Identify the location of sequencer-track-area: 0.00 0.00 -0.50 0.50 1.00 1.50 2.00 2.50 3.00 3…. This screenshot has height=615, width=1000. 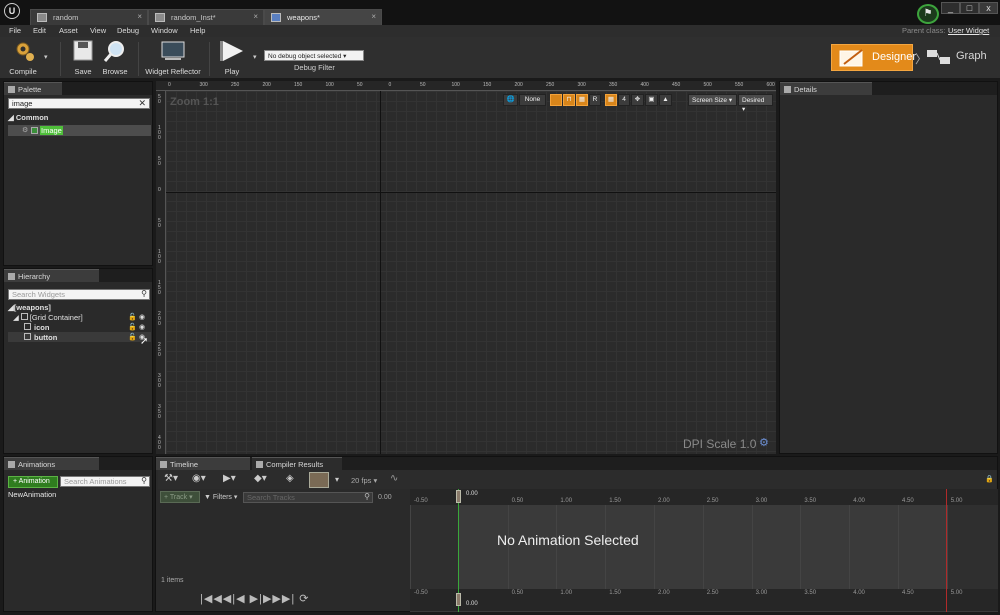
(704, 550).